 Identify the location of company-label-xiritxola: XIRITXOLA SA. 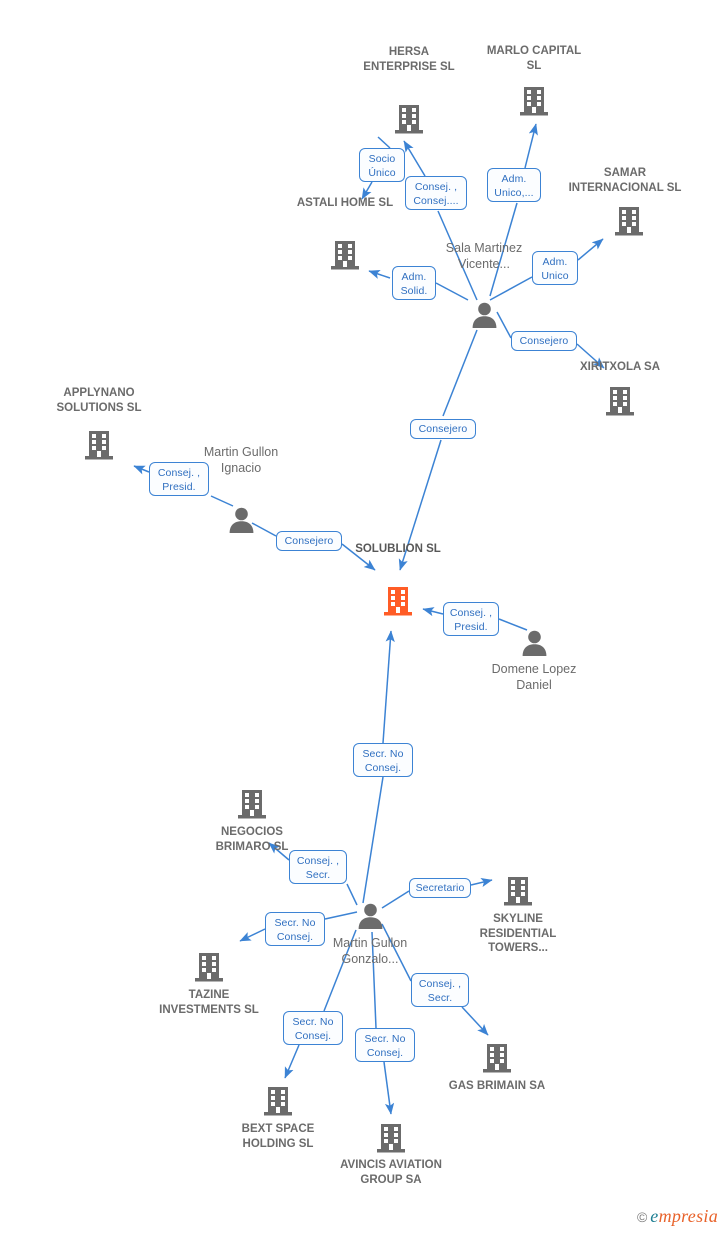
(620, 367).